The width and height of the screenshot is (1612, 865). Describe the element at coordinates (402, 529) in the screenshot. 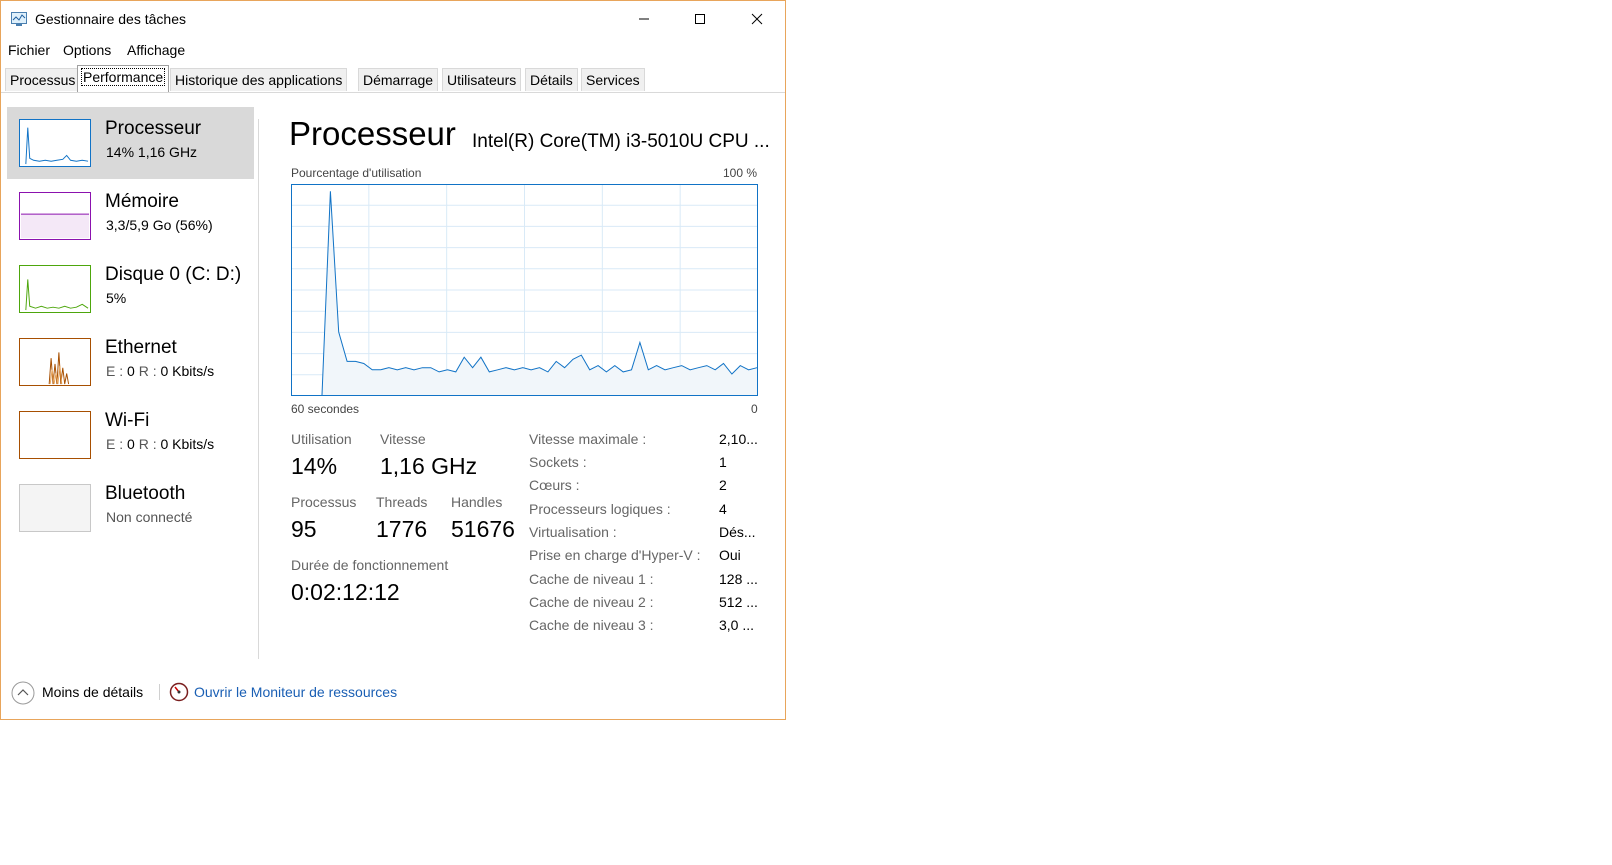

I see `threads-value: 1776` at that location.